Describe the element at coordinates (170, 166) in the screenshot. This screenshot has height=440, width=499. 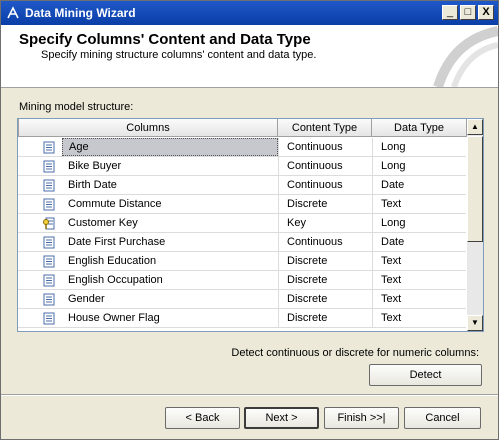
I see `cell-column-name: Bike Buyer` at that location.